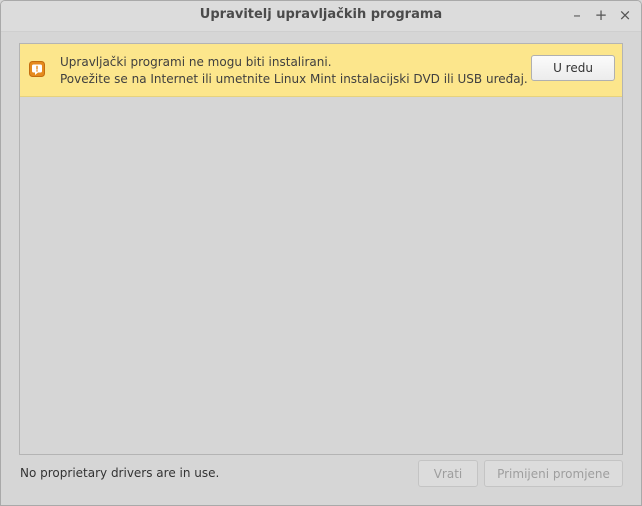 The image size is (642, 506). Describe the element at coordinates (601, 15) in the screenshot. I see `maximize-icon: +` at that location.